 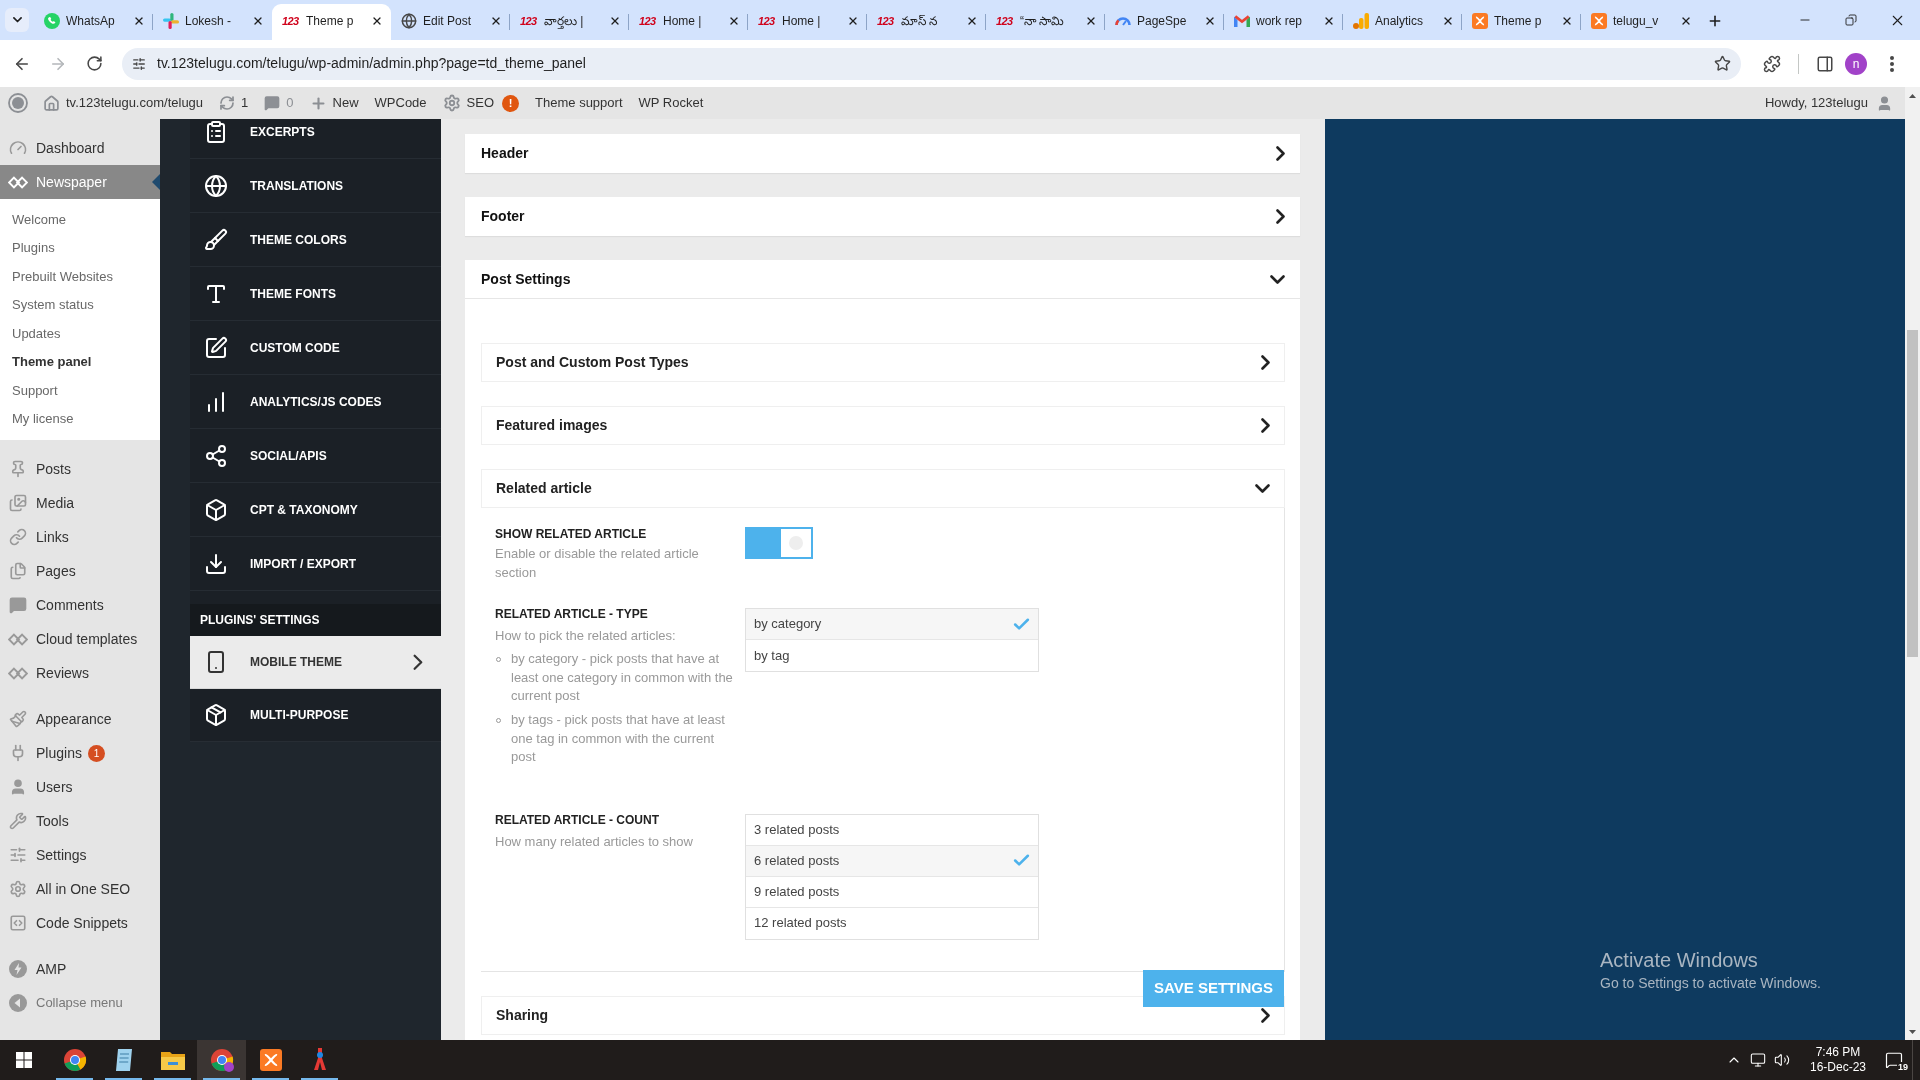 I want to click on panel-menu-item: MOBILE THEME, so click(x=315, y=662).